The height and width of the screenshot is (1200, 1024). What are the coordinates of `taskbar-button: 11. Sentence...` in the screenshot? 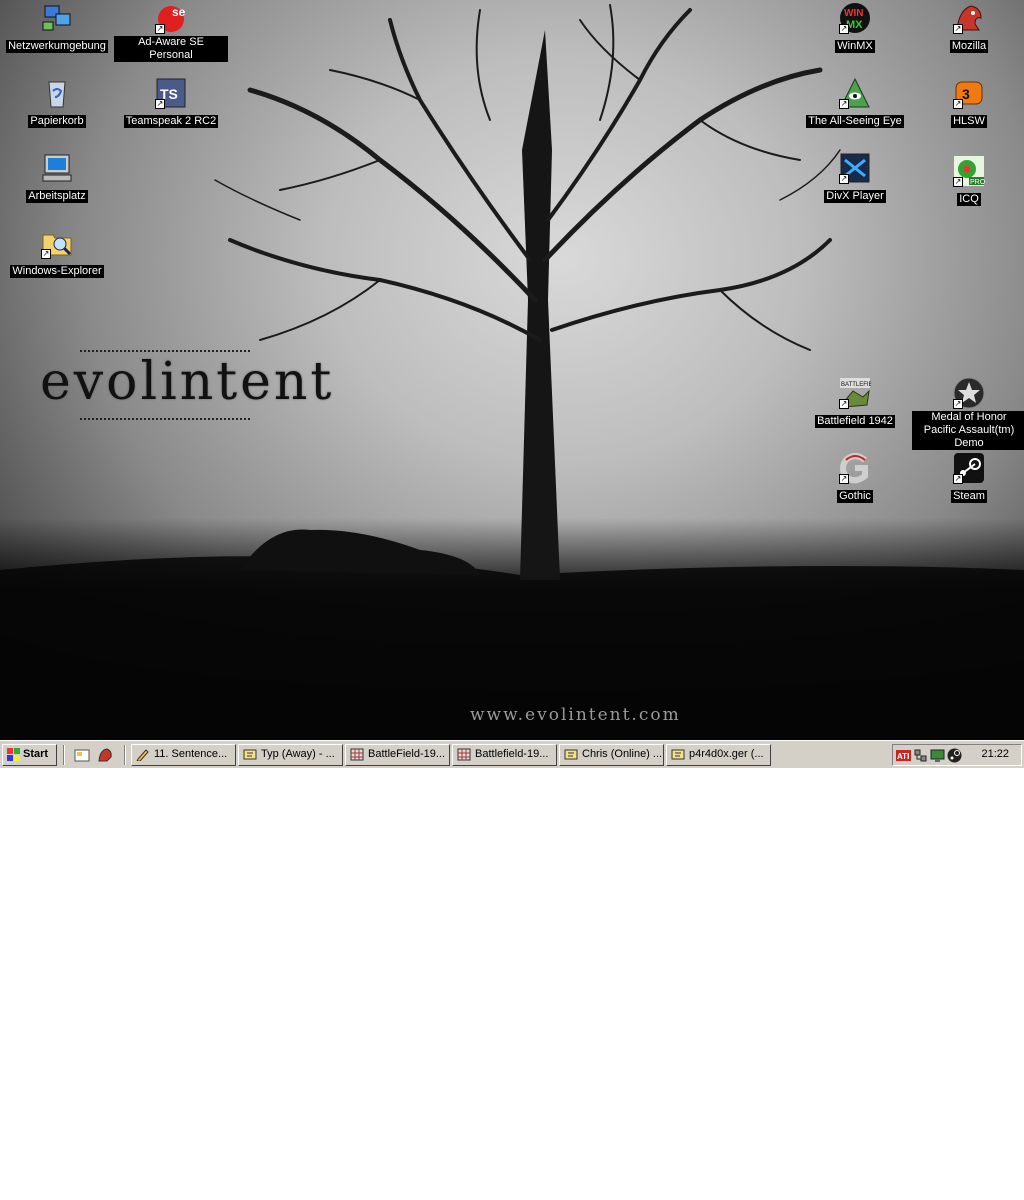 It's located at (183, 755).